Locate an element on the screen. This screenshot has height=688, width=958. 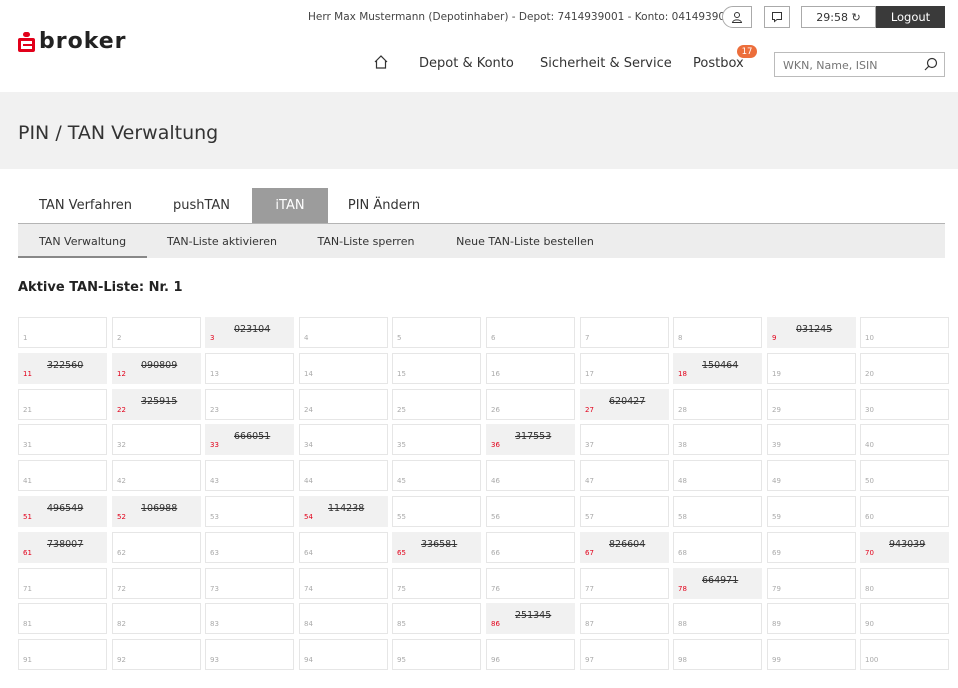
tan-index: 4 is located at coordinates (306, 338).